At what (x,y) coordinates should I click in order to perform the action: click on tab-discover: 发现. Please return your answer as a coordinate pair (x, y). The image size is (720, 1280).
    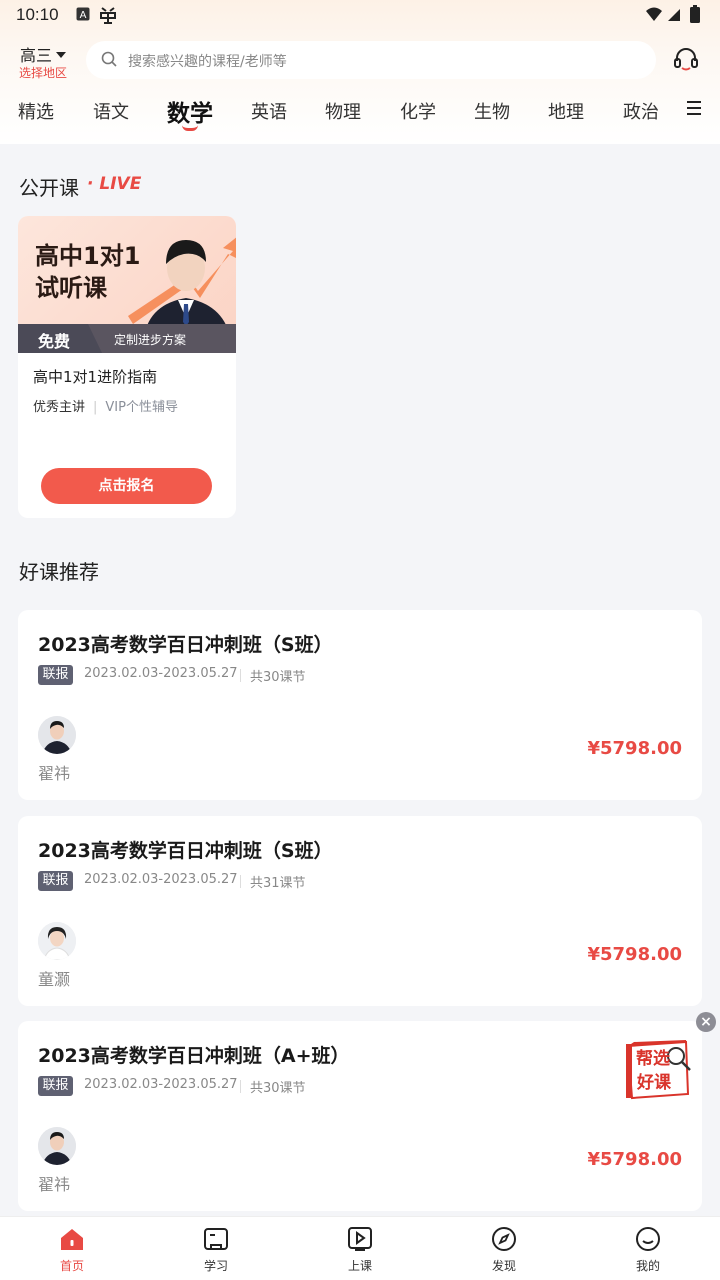
    Looking at the image, I should click on (504, 1248).